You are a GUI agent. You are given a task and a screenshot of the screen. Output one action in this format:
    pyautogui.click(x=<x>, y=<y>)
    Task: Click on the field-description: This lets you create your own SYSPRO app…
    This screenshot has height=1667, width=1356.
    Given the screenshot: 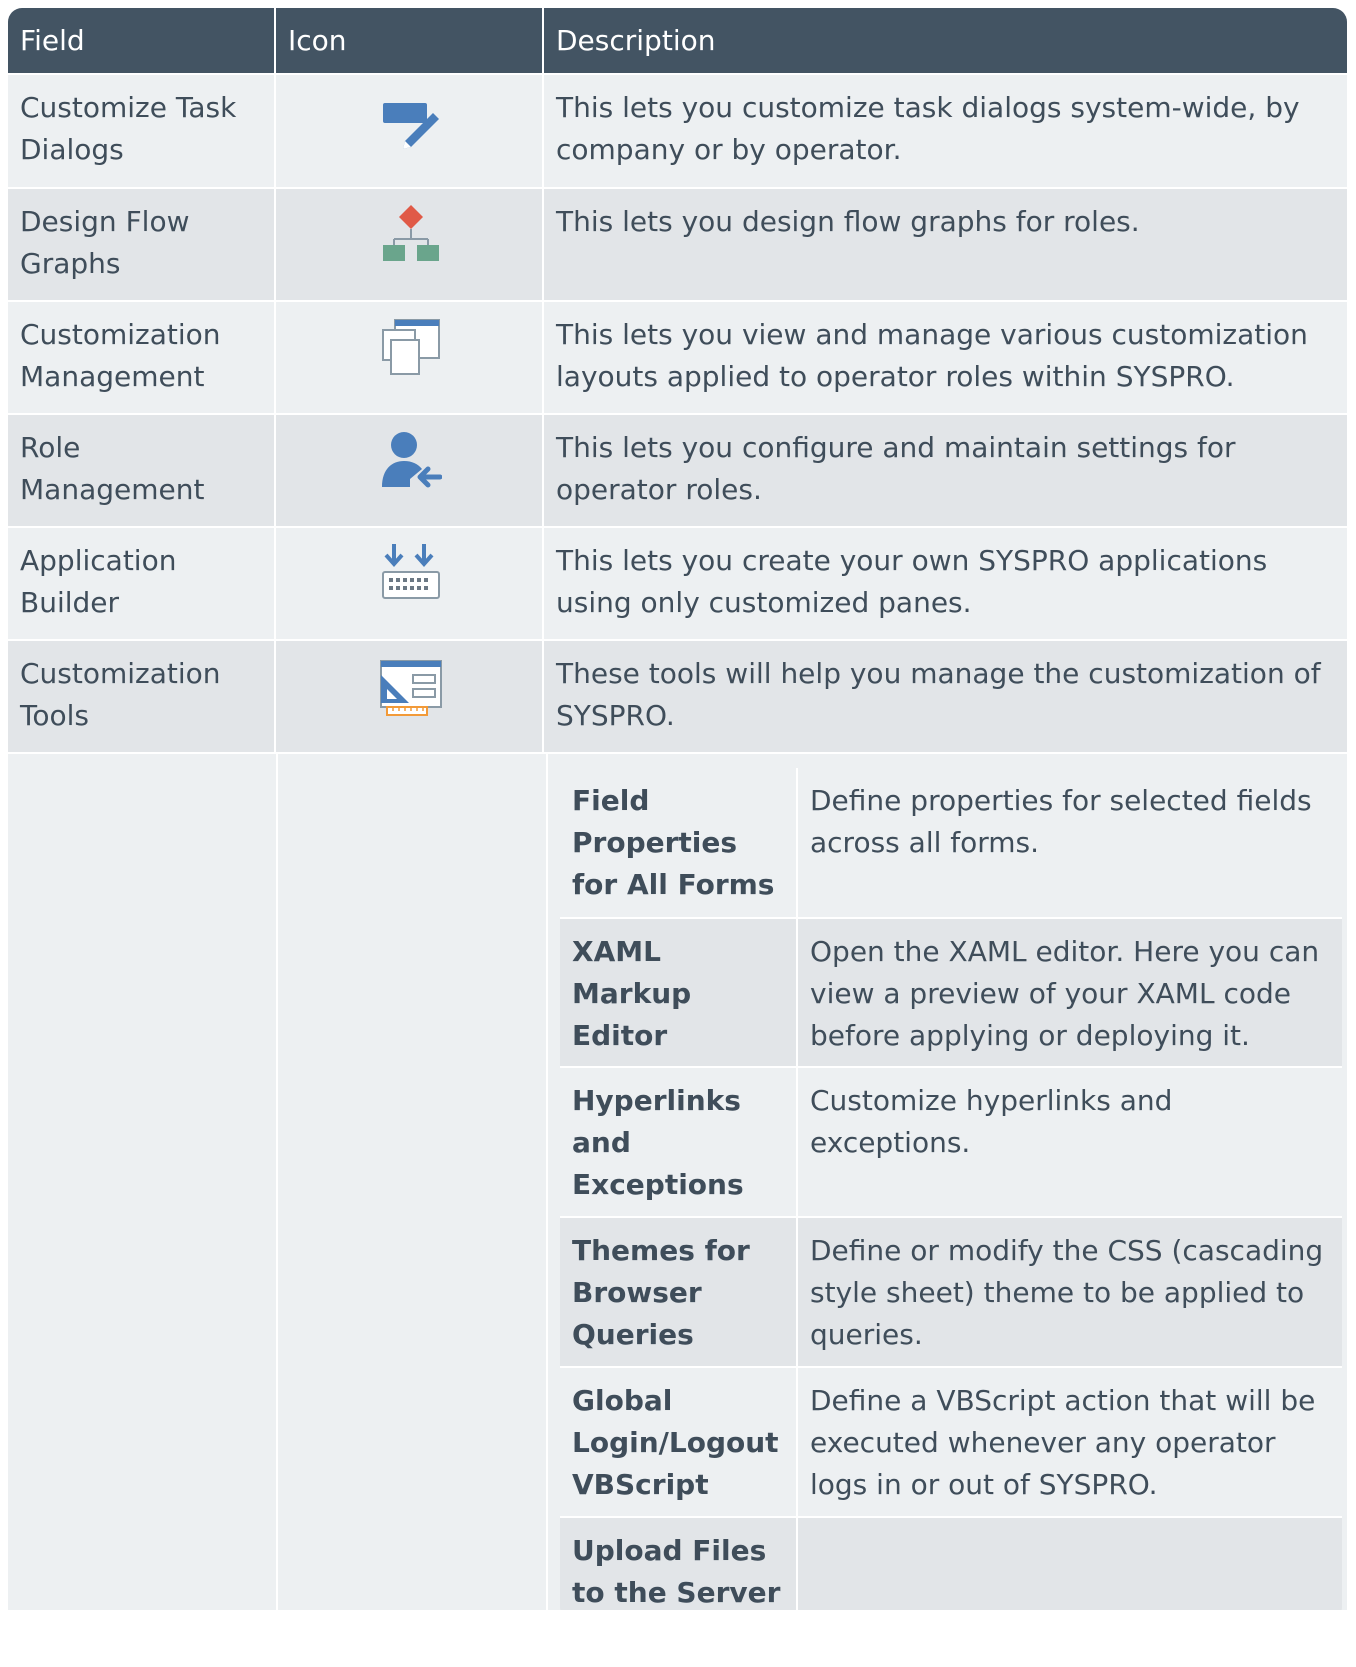 What is the action you would take?
    pyautogui.click(x=912, y=581)
    